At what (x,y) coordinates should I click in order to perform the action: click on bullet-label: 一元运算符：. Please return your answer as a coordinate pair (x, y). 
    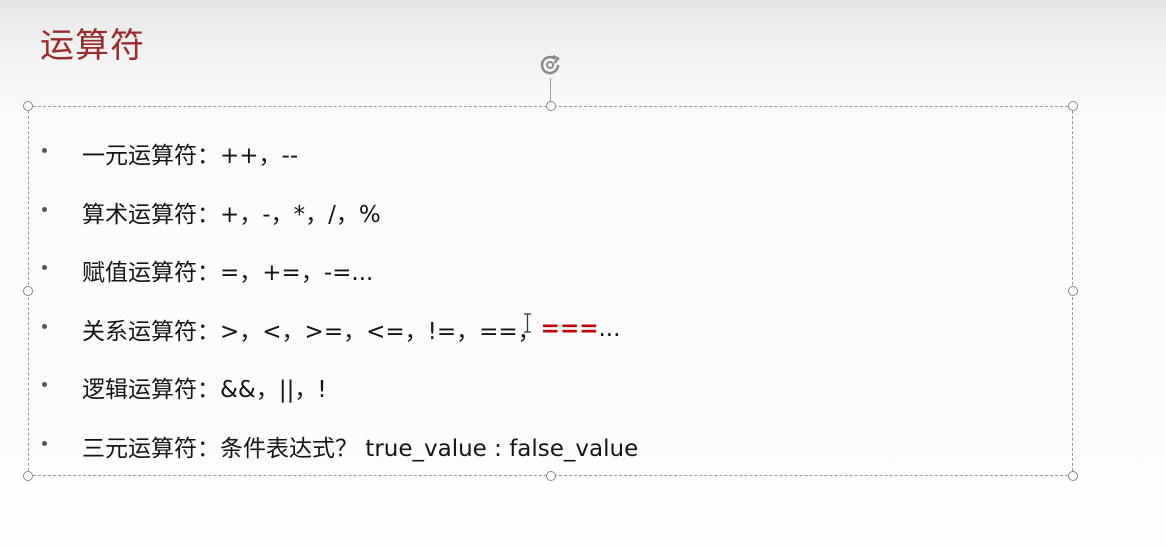
    Looking at the image, I should click on (151, 156).